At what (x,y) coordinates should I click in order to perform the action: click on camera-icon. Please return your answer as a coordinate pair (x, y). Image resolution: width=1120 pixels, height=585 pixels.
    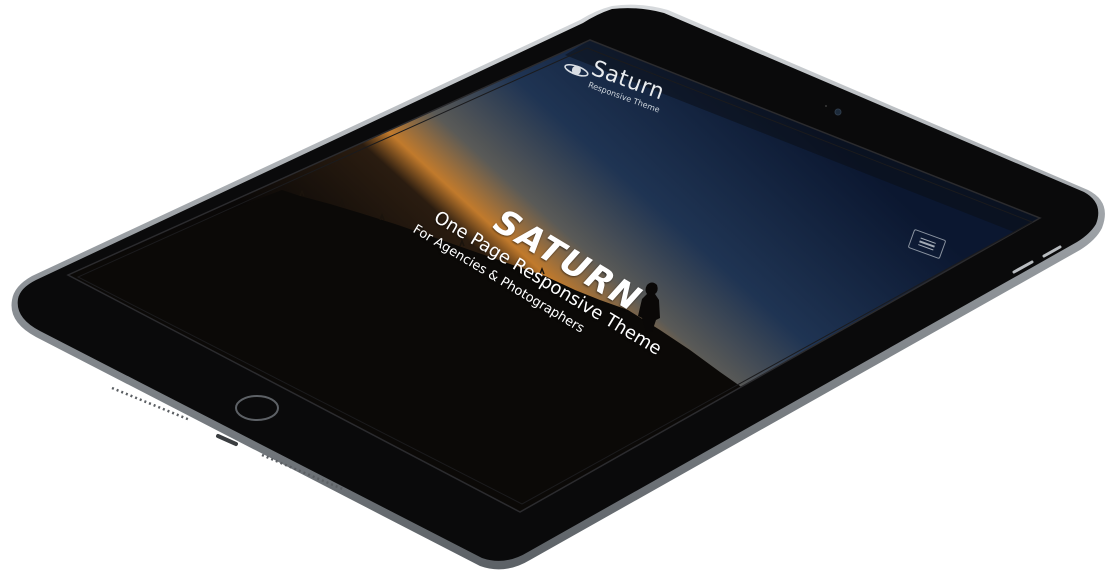
    Looking at the image, I should click on (838, 112).